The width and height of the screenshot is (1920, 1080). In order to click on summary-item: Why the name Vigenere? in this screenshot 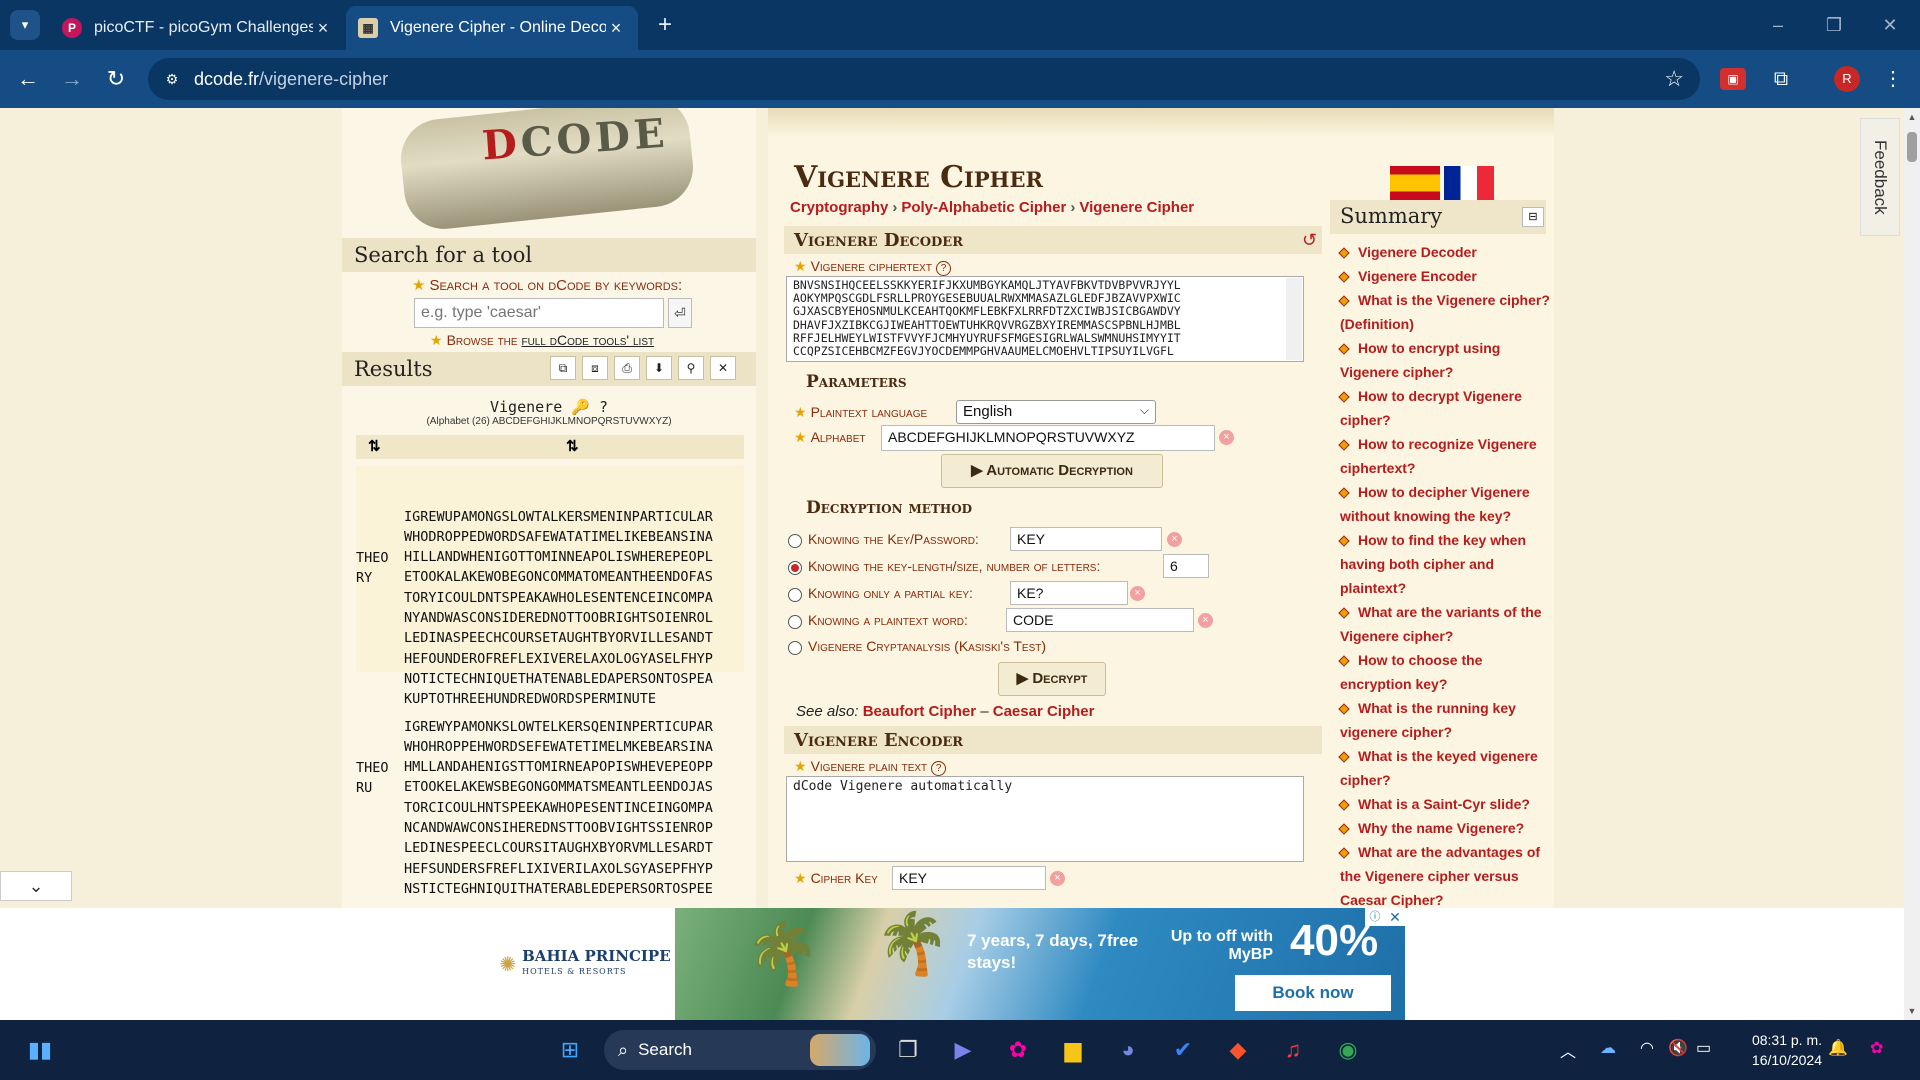, I will do `click(1446, 828)`.